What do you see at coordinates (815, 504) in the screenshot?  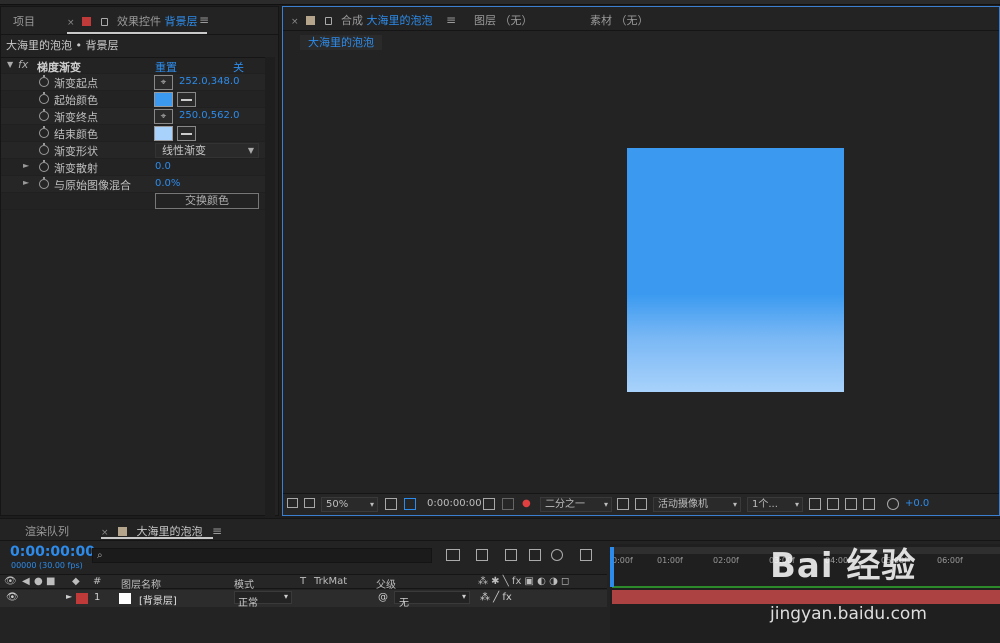 I see `toggle-pixel-aspect-icon` at bounding box center [815, 504].